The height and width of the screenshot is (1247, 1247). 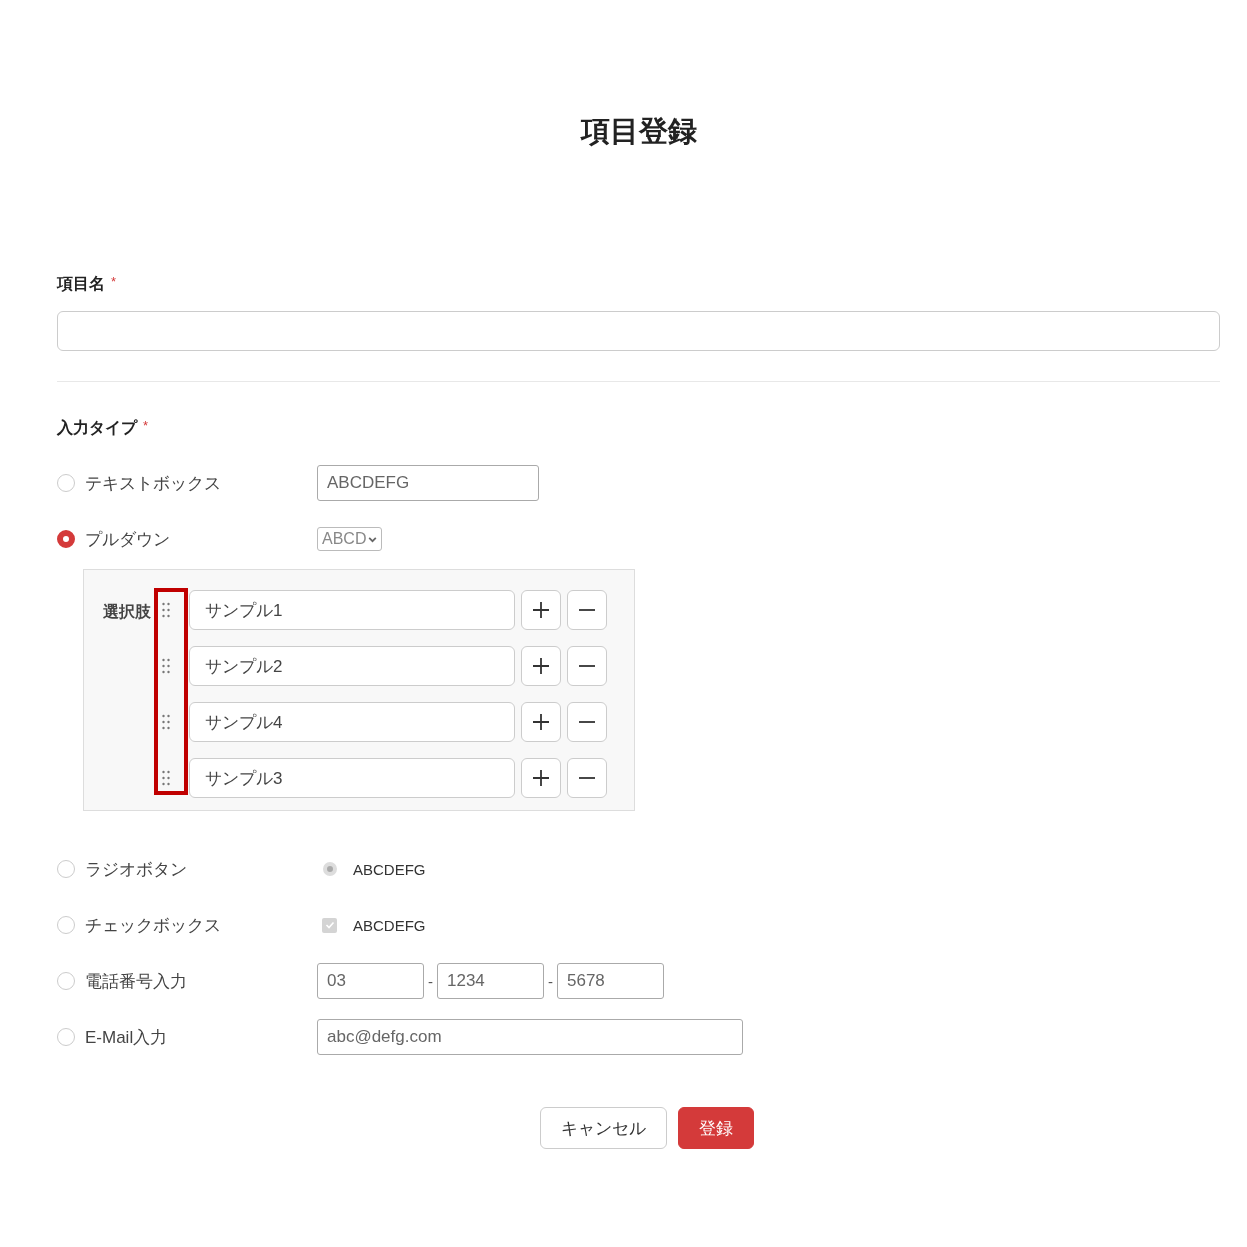 I want to click on type-label: 電話番号入力, so click(x=136, y=981).